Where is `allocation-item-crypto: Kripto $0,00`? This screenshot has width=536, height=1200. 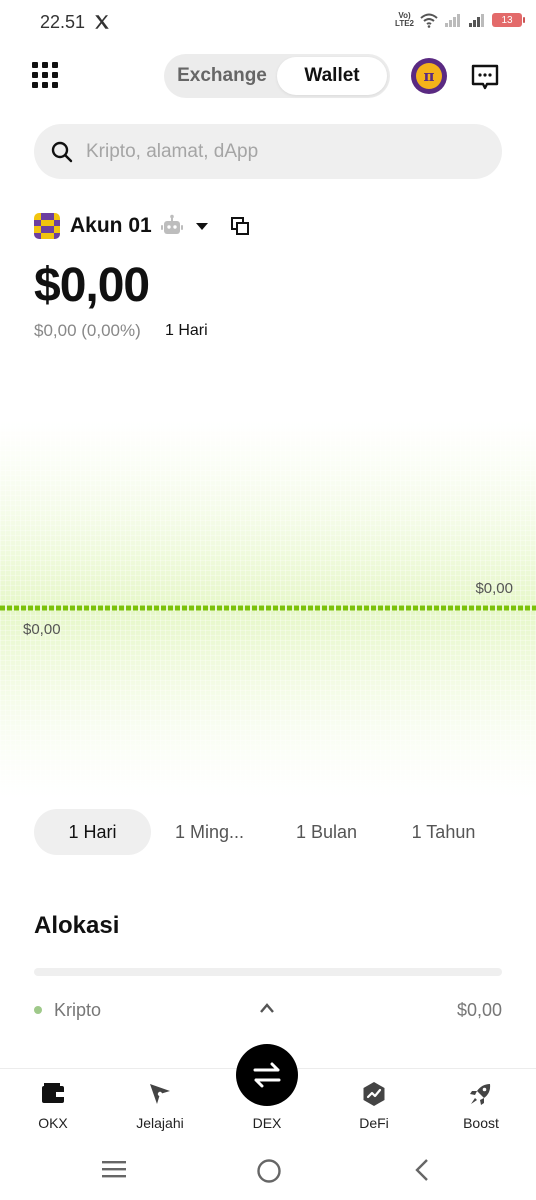 allocation-item-crypto: Kripto $0,00 is located at coordinates (268, 1010).